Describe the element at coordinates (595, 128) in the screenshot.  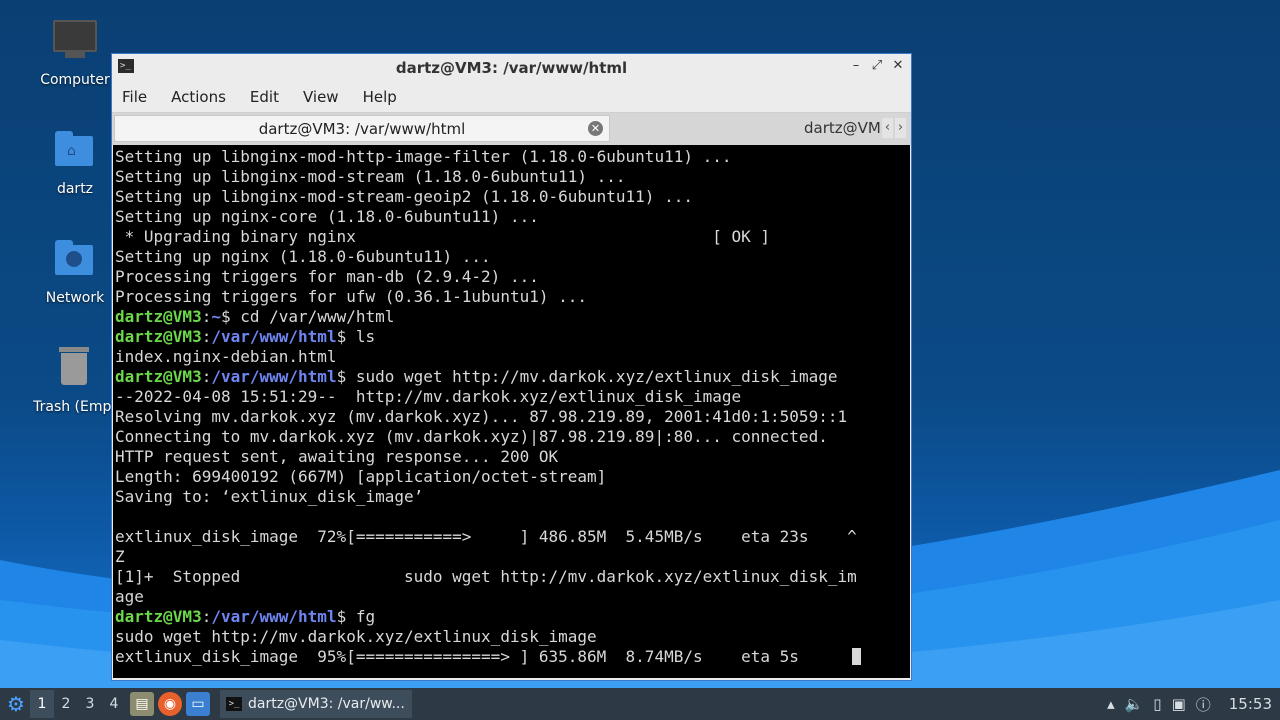
I see `tab-close-icon: ✕` at that location.